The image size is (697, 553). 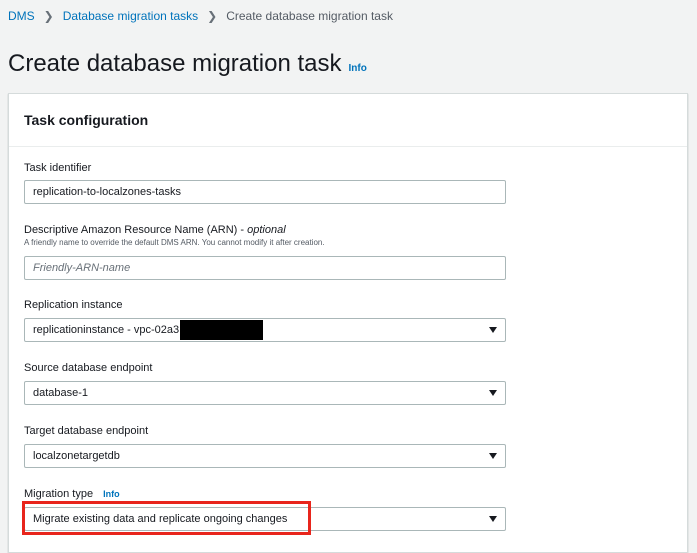 What do you see at coordinates (76, 456) in the screenshot?
I see `target-endpoint-value: localzonetargetdb` at bounding box center [76, 456].